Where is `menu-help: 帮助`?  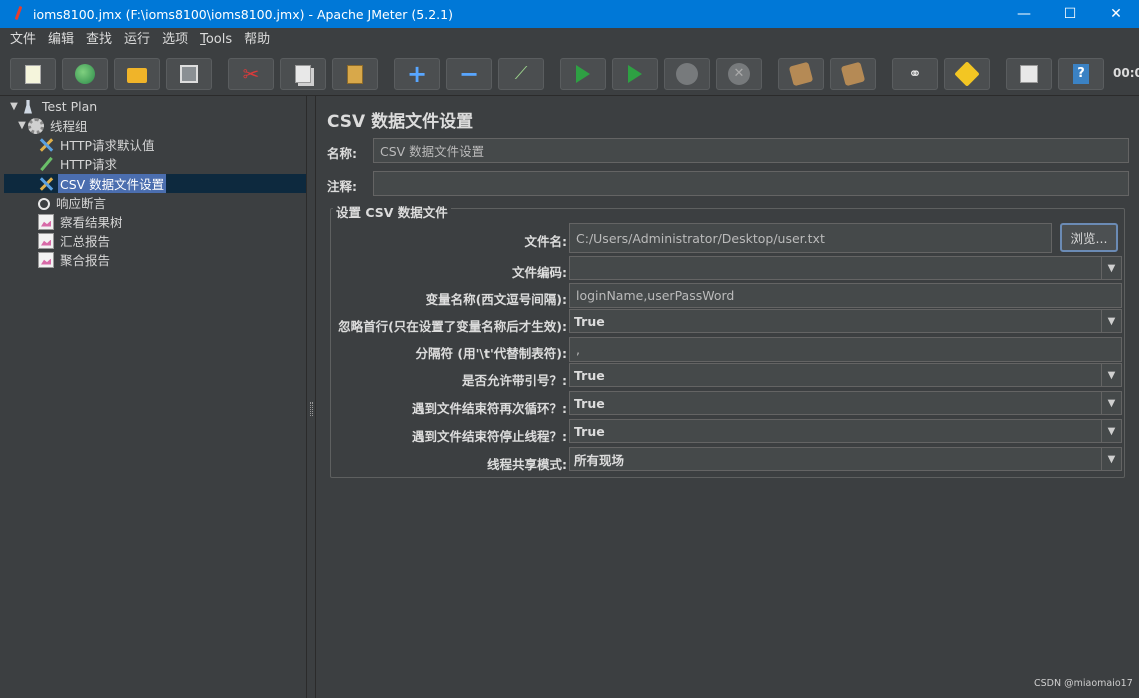
menu-help: 帮助 is located at coordinates (257, 40).